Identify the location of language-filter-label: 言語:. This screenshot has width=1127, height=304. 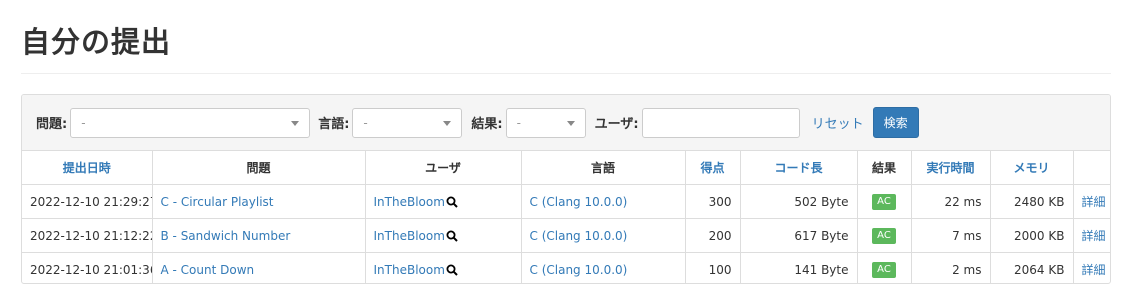
(334, 124).